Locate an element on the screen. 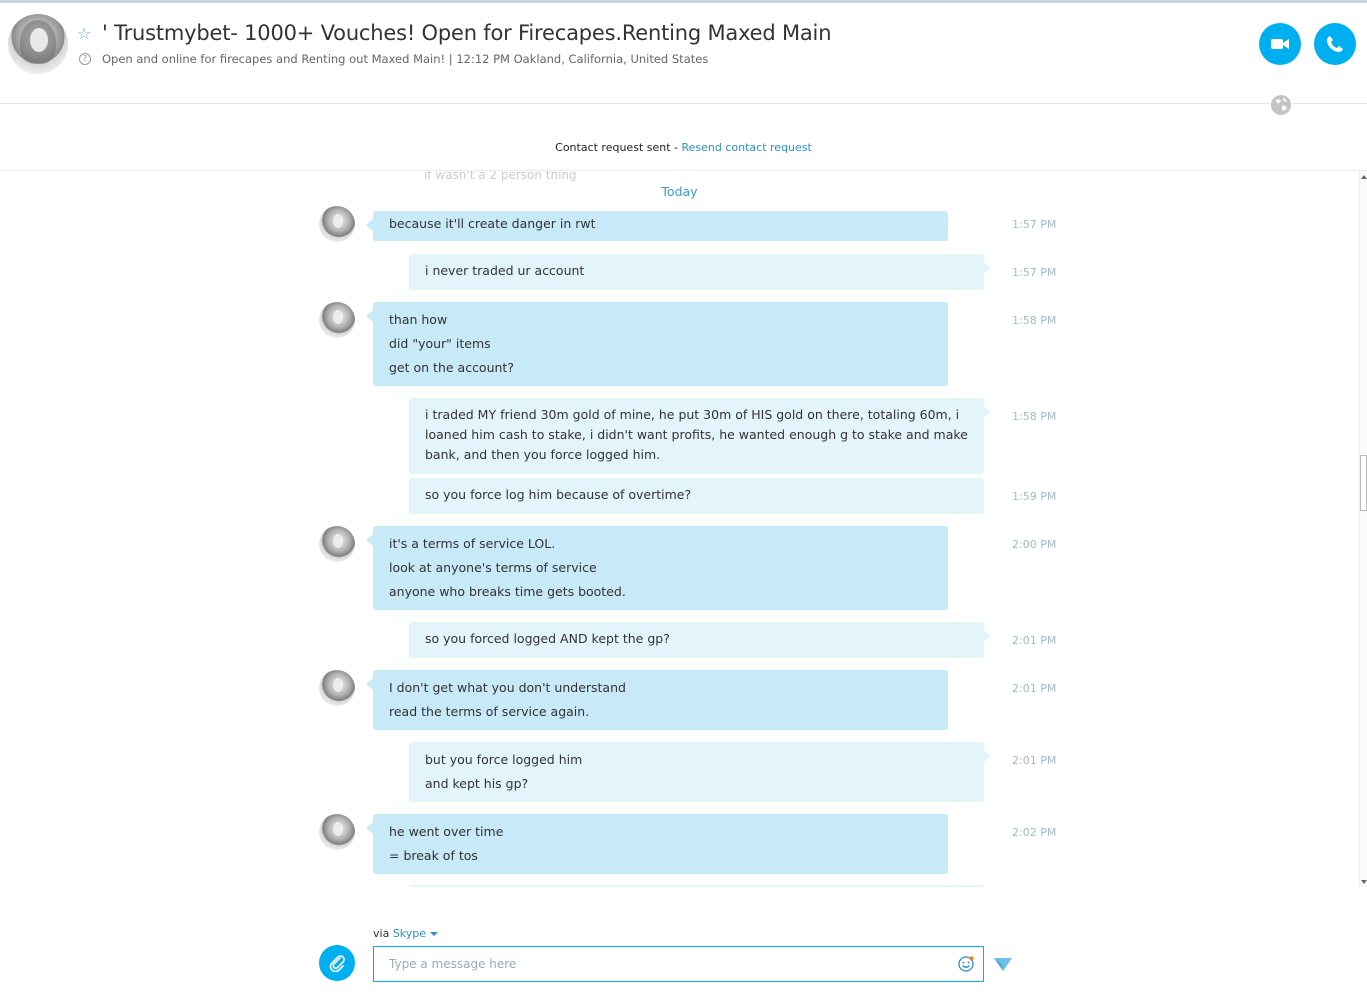 This screenshot has height=1000, width=1367. send-icon is located at coordinates (1003, 964).